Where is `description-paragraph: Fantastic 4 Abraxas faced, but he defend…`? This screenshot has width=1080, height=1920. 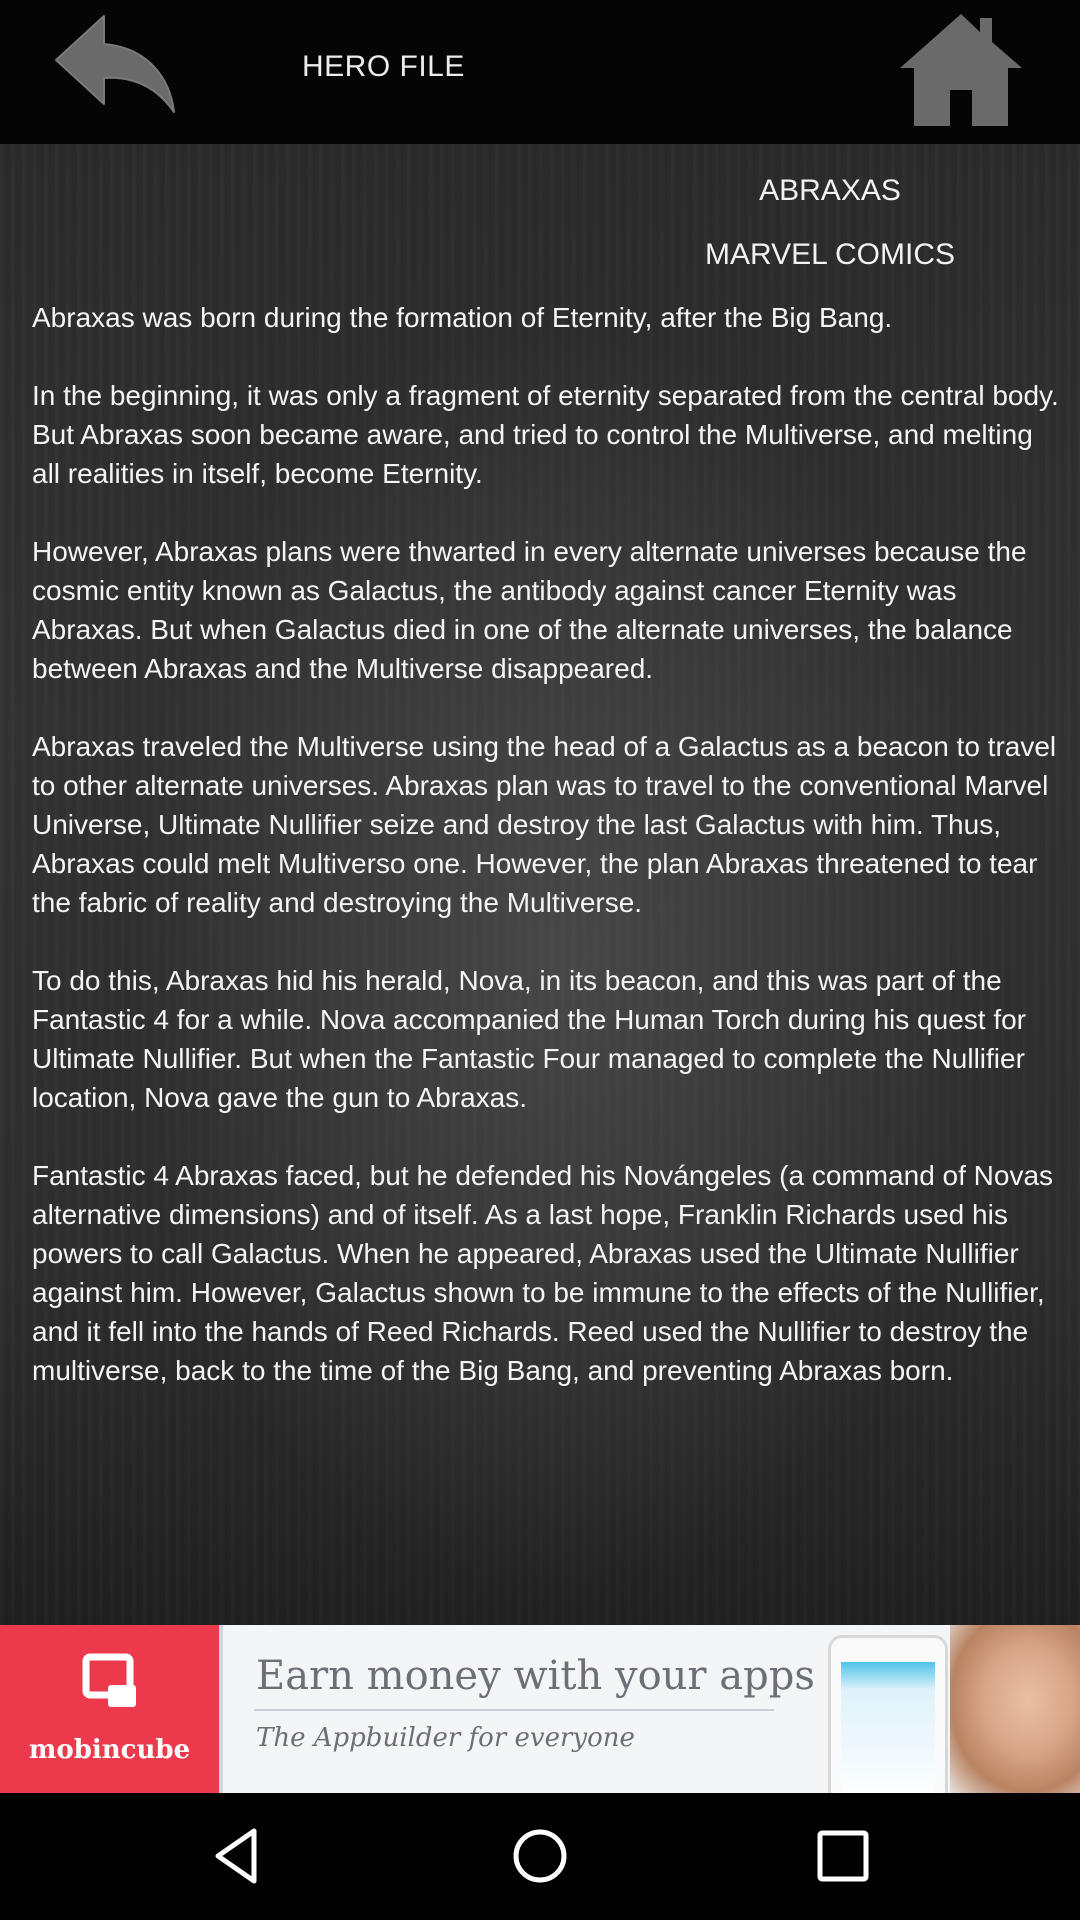
description-paragraph: Fantastic 4 Abraxas faced, but he defend… is located at coordinates (543, 1273).